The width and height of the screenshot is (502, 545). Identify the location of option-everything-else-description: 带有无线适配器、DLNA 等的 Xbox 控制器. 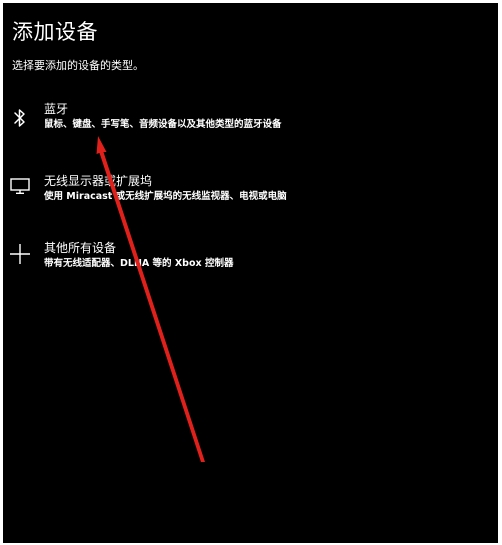
(139, 263).